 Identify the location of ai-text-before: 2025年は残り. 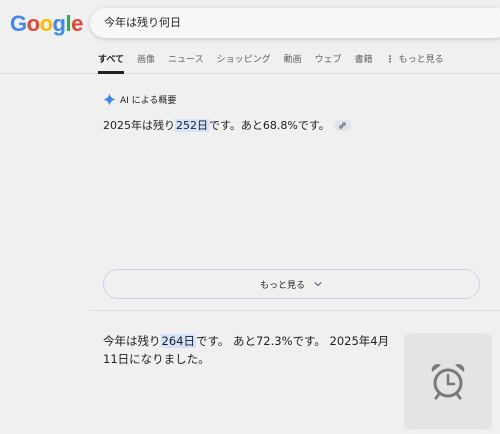
(139, 125).